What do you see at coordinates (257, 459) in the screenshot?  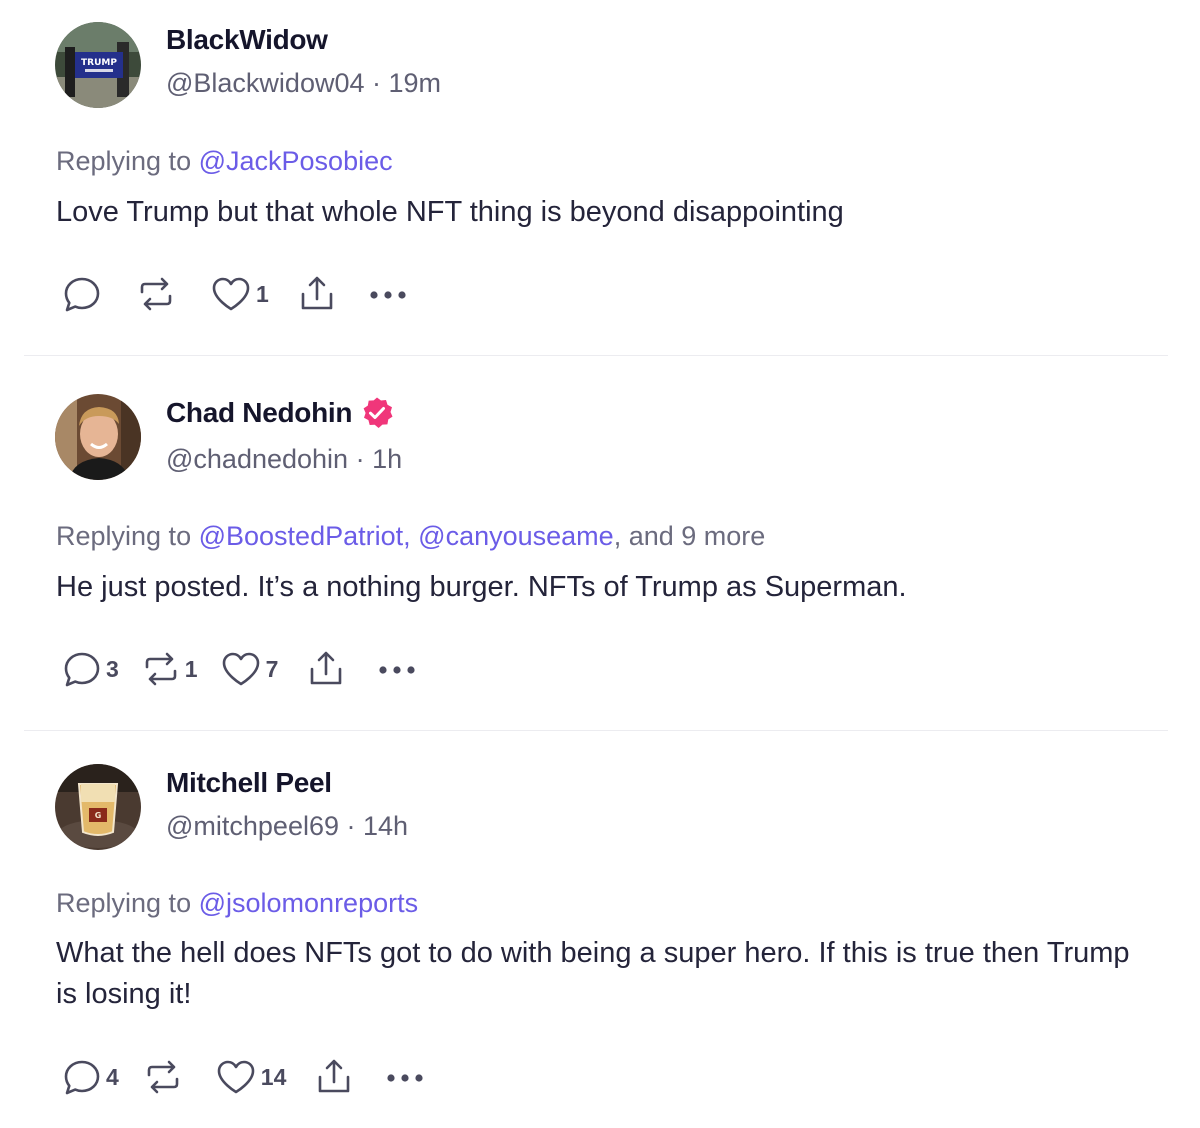 I see `handle: @chadnedohin` at bounding box center [257, 459].